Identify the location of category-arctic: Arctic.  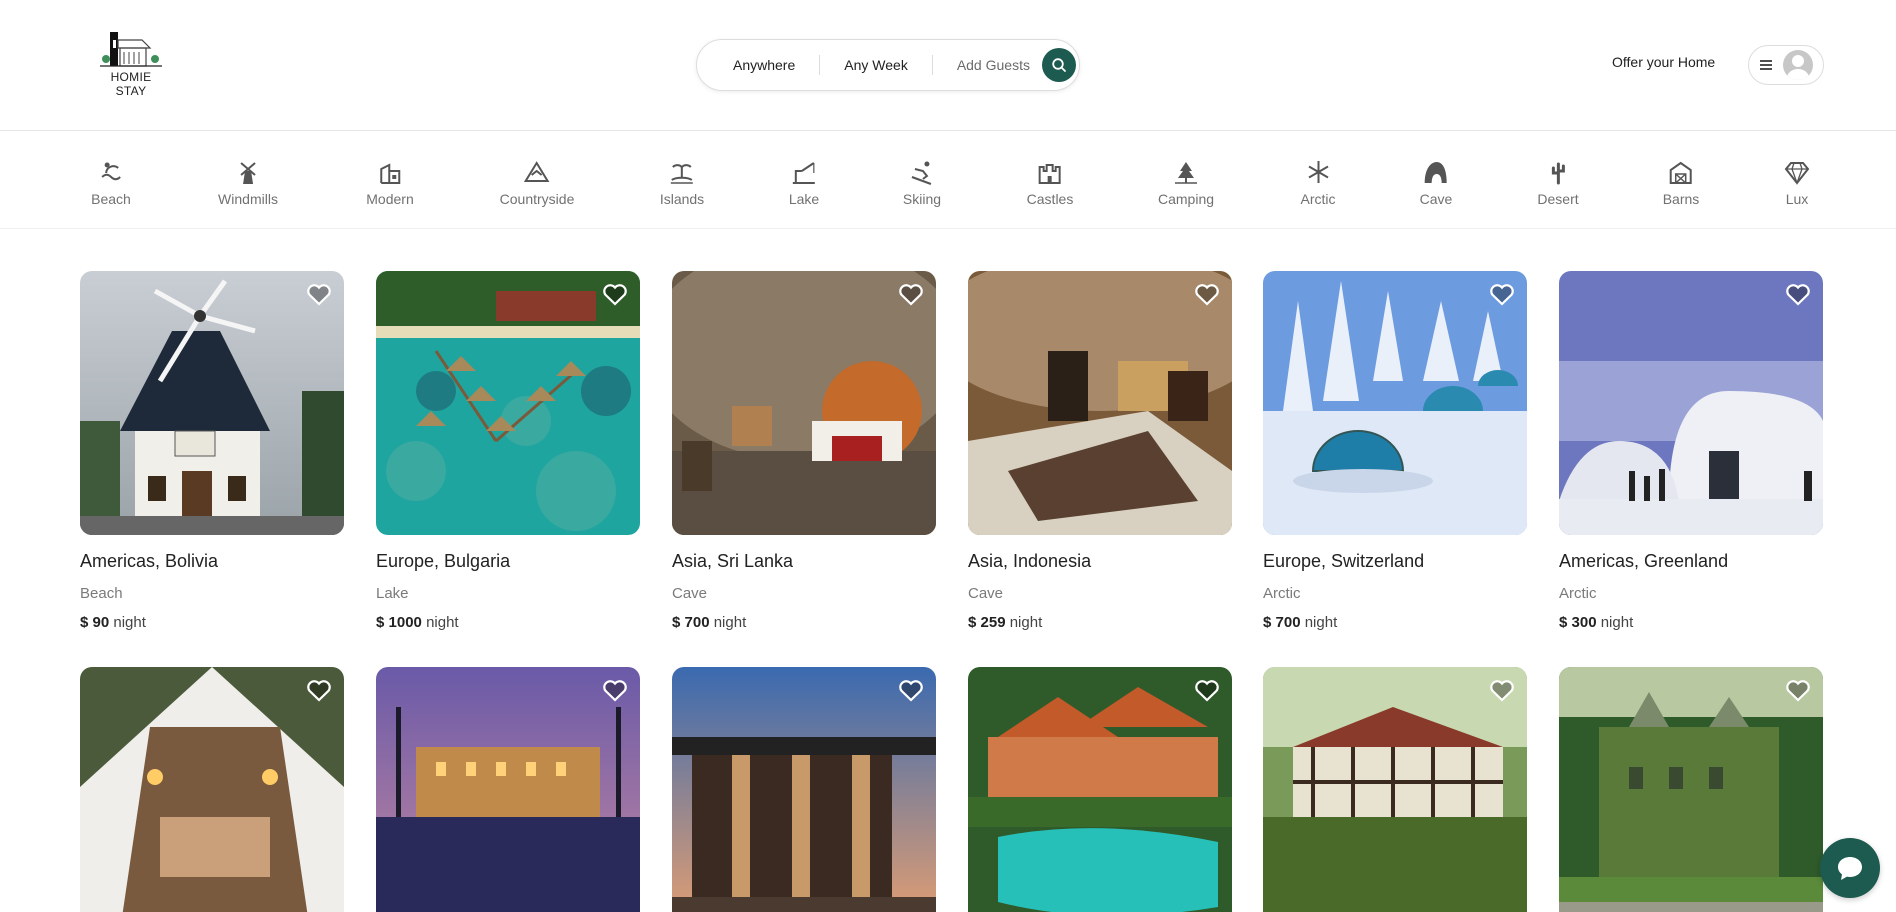
(1318, 183).